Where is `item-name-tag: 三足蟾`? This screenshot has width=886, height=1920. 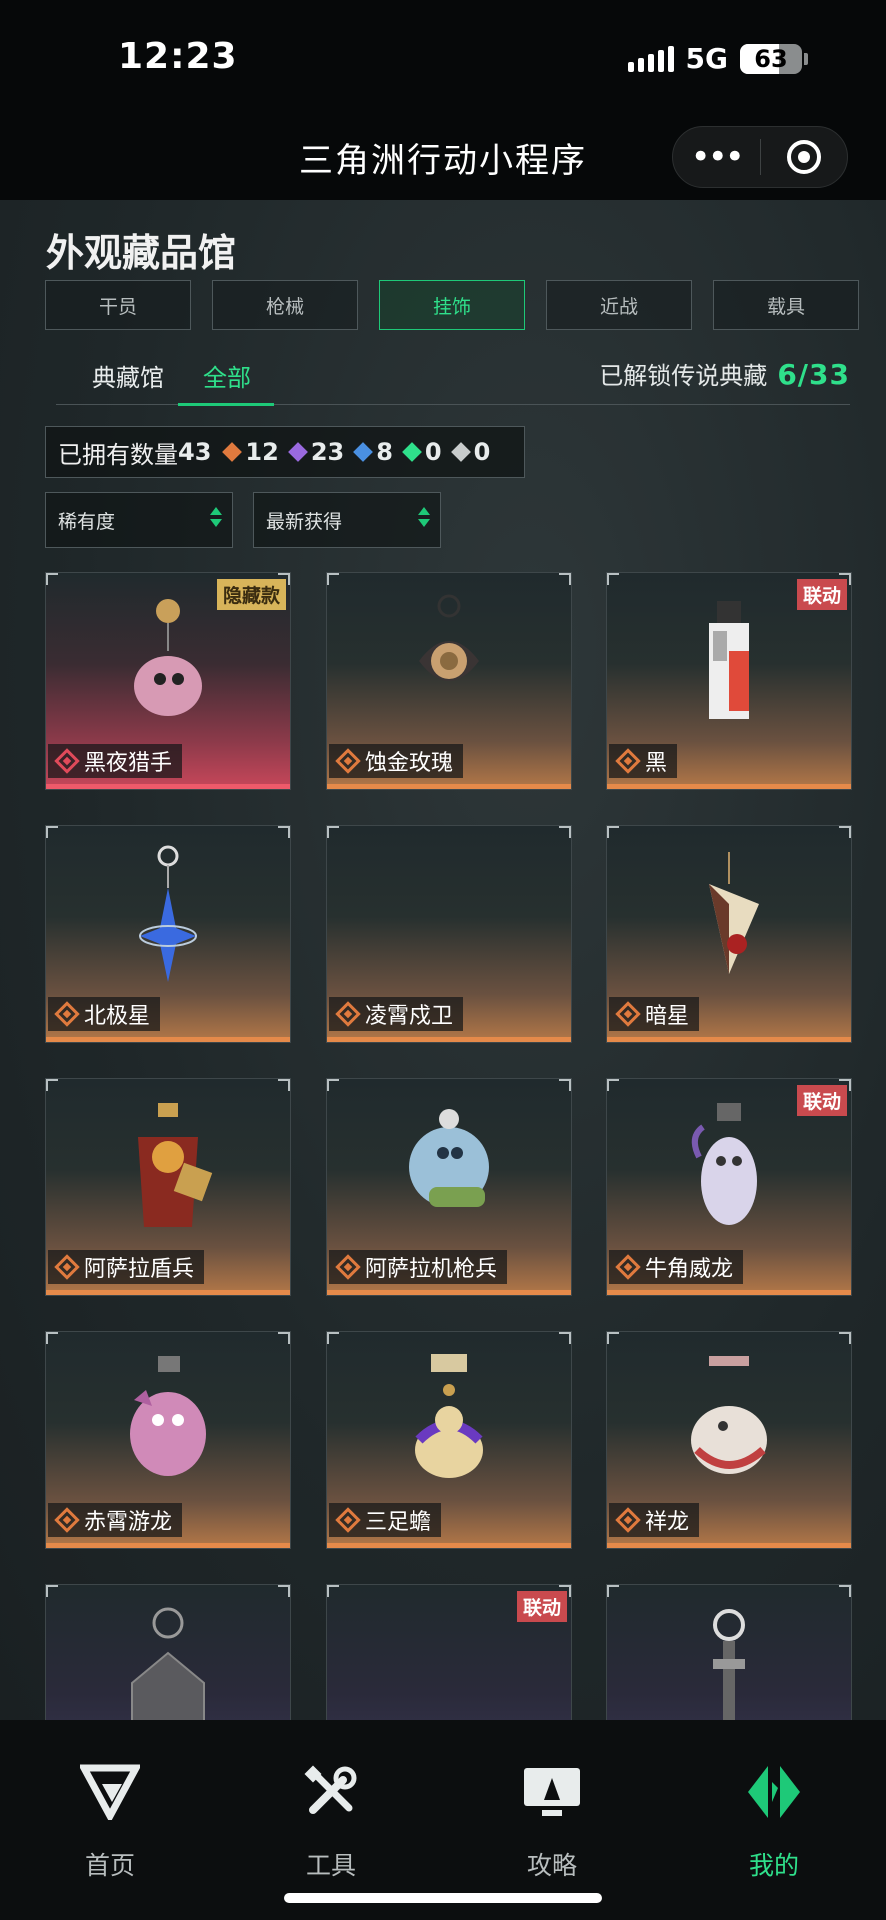
item-name-tag: 三足蟾 is located at coordinates (385, 1520).